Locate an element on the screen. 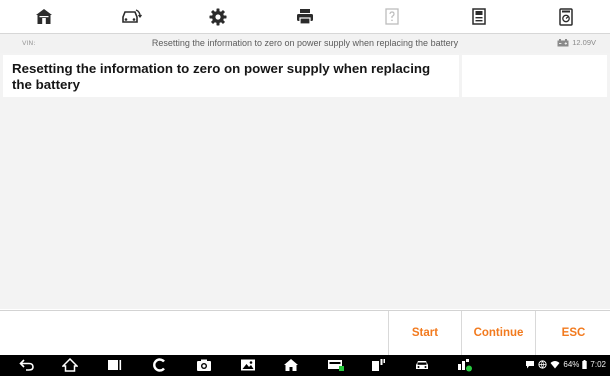 This screenshot has height=376, width=610. diagnostic-connector-icon is located at coordinates (378, 365).